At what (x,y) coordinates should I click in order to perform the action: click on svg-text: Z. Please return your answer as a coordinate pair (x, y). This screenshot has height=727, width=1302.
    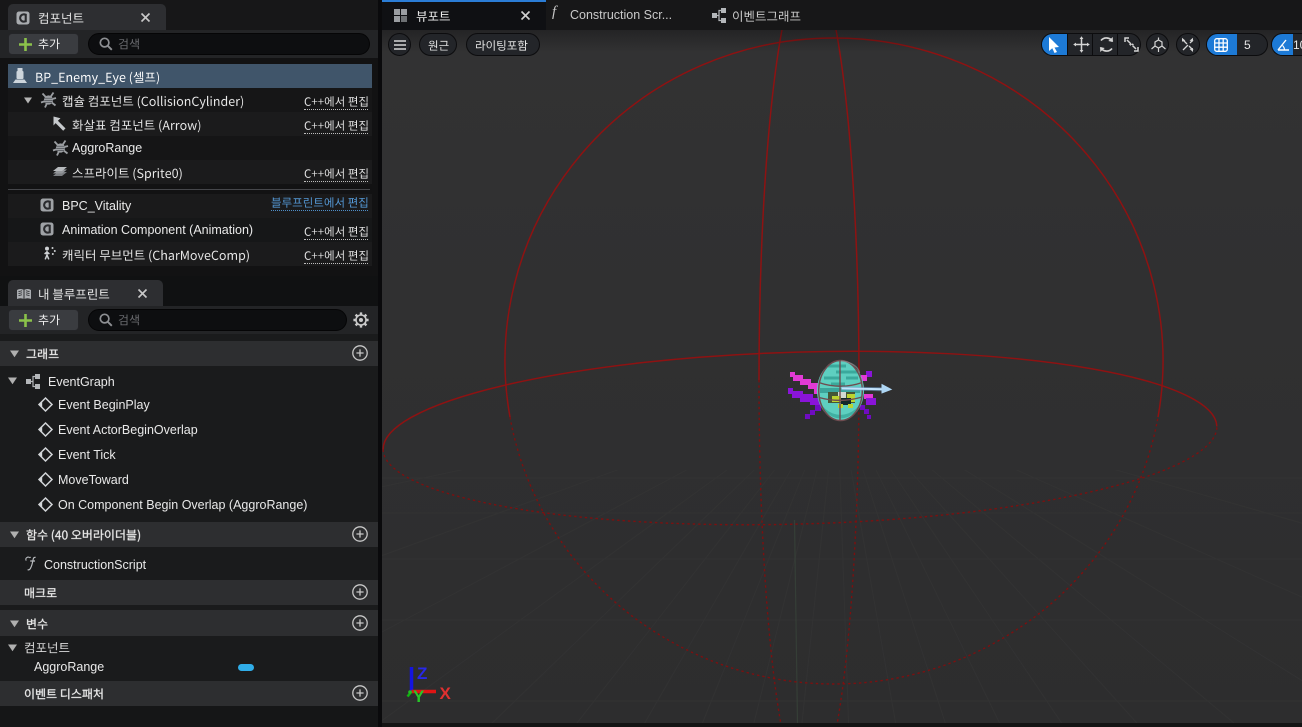
    Looking at the image, I should click on (422, 673).